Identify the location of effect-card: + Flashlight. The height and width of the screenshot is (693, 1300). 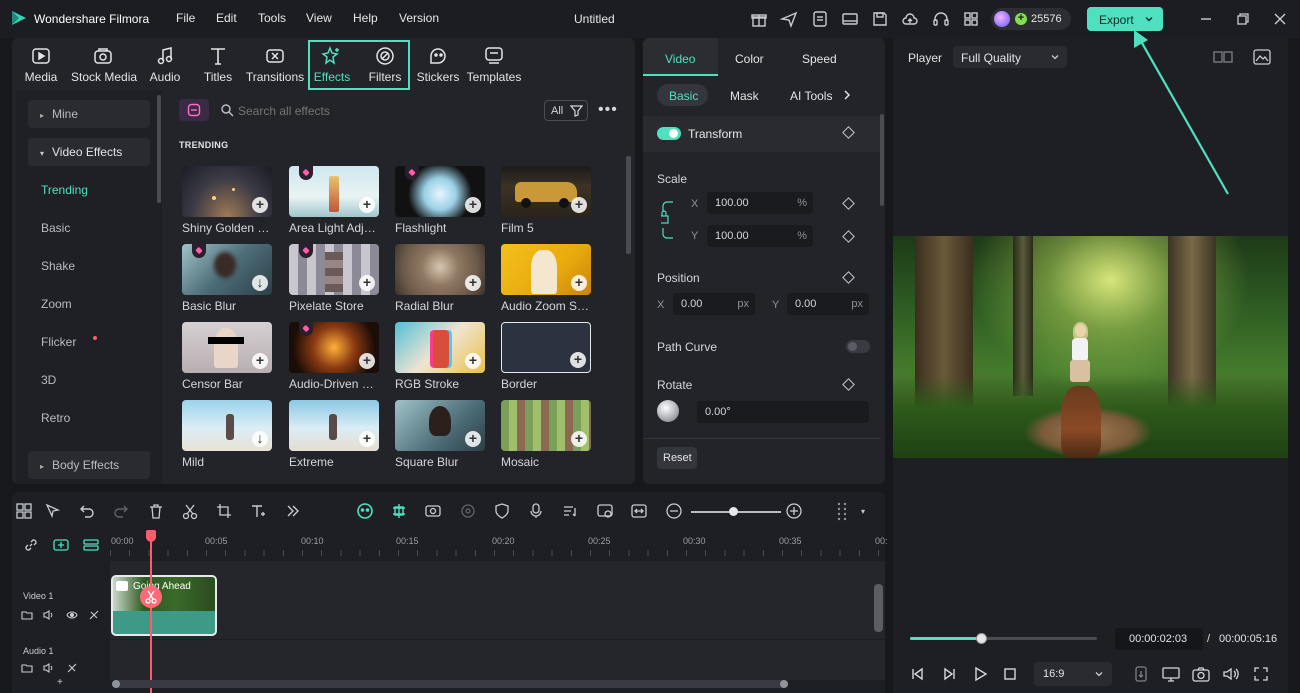
(440, 200).